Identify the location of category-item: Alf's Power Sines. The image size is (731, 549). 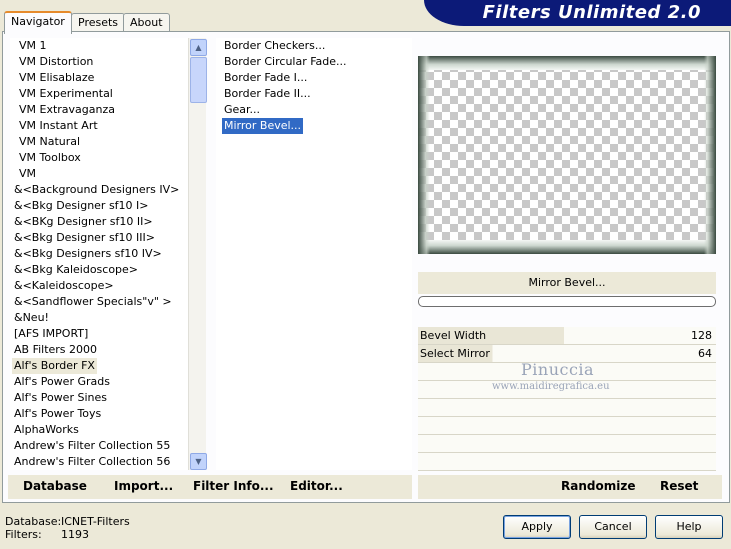
(60, 398).